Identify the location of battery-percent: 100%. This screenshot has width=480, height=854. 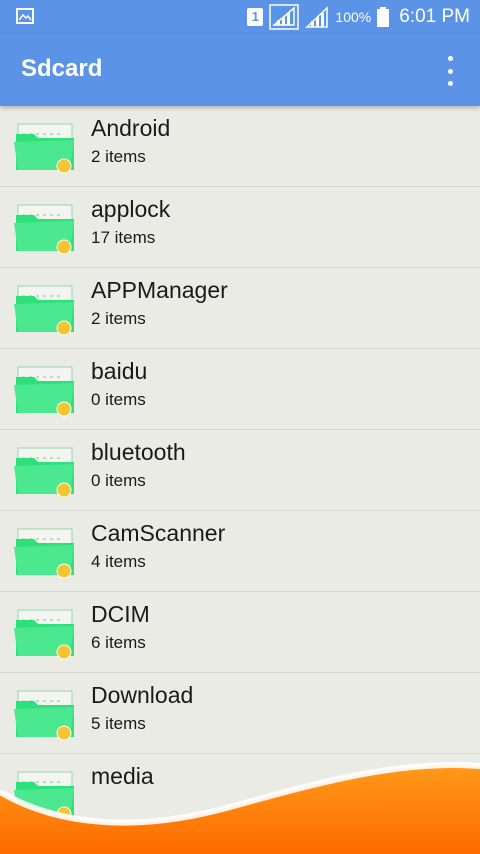
(353, 17).